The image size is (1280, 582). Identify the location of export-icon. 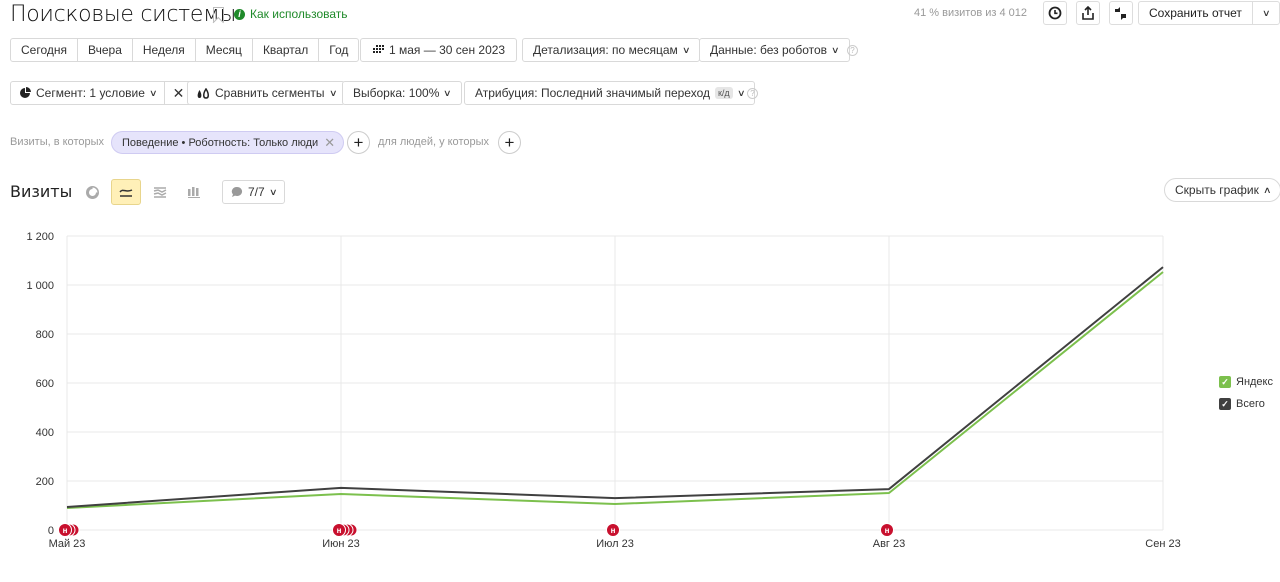
(1088, 13).